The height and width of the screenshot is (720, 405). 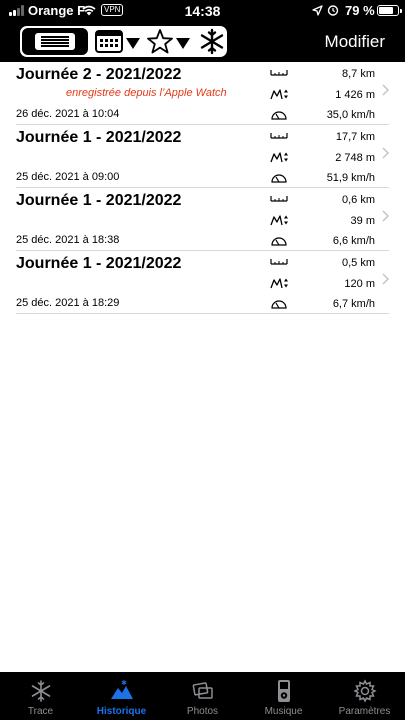 I want to click on tab-parametres: Paramètres, so click(x=364, y=696).